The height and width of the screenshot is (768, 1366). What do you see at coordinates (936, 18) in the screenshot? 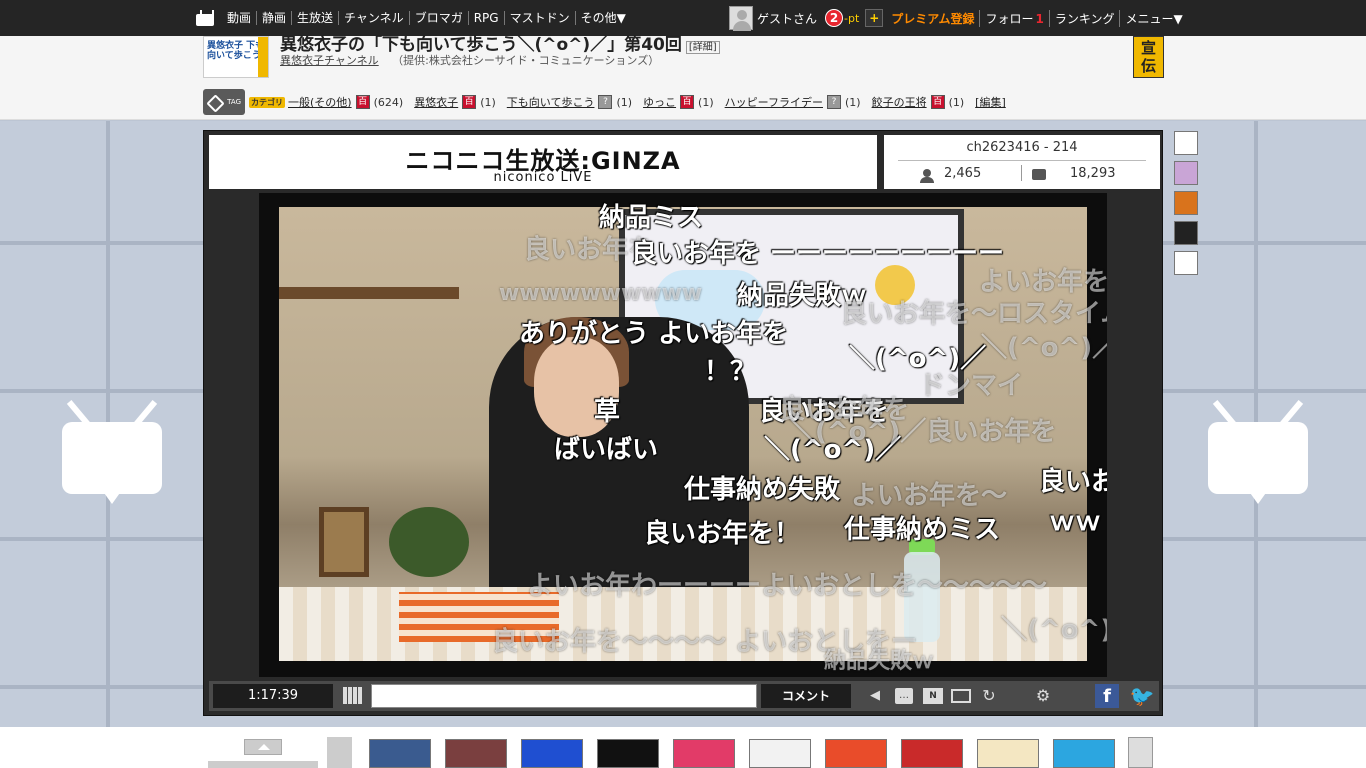
I see `premium-register-link: プレミアム登録` at bounding box center [936, 18].